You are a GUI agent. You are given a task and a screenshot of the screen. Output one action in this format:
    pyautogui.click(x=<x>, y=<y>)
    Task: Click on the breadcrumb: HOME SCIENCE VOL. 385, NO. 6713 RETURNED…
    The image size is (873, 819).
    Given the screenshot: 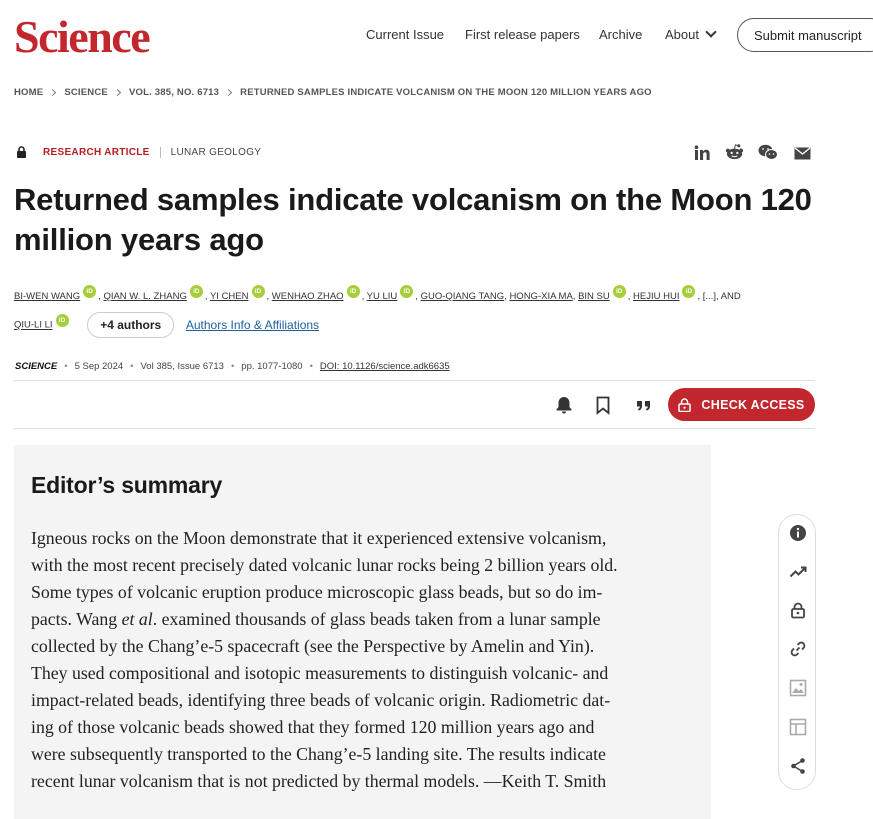 What is the action you would take?
    pyautogui.click(x=333, y=92)
    